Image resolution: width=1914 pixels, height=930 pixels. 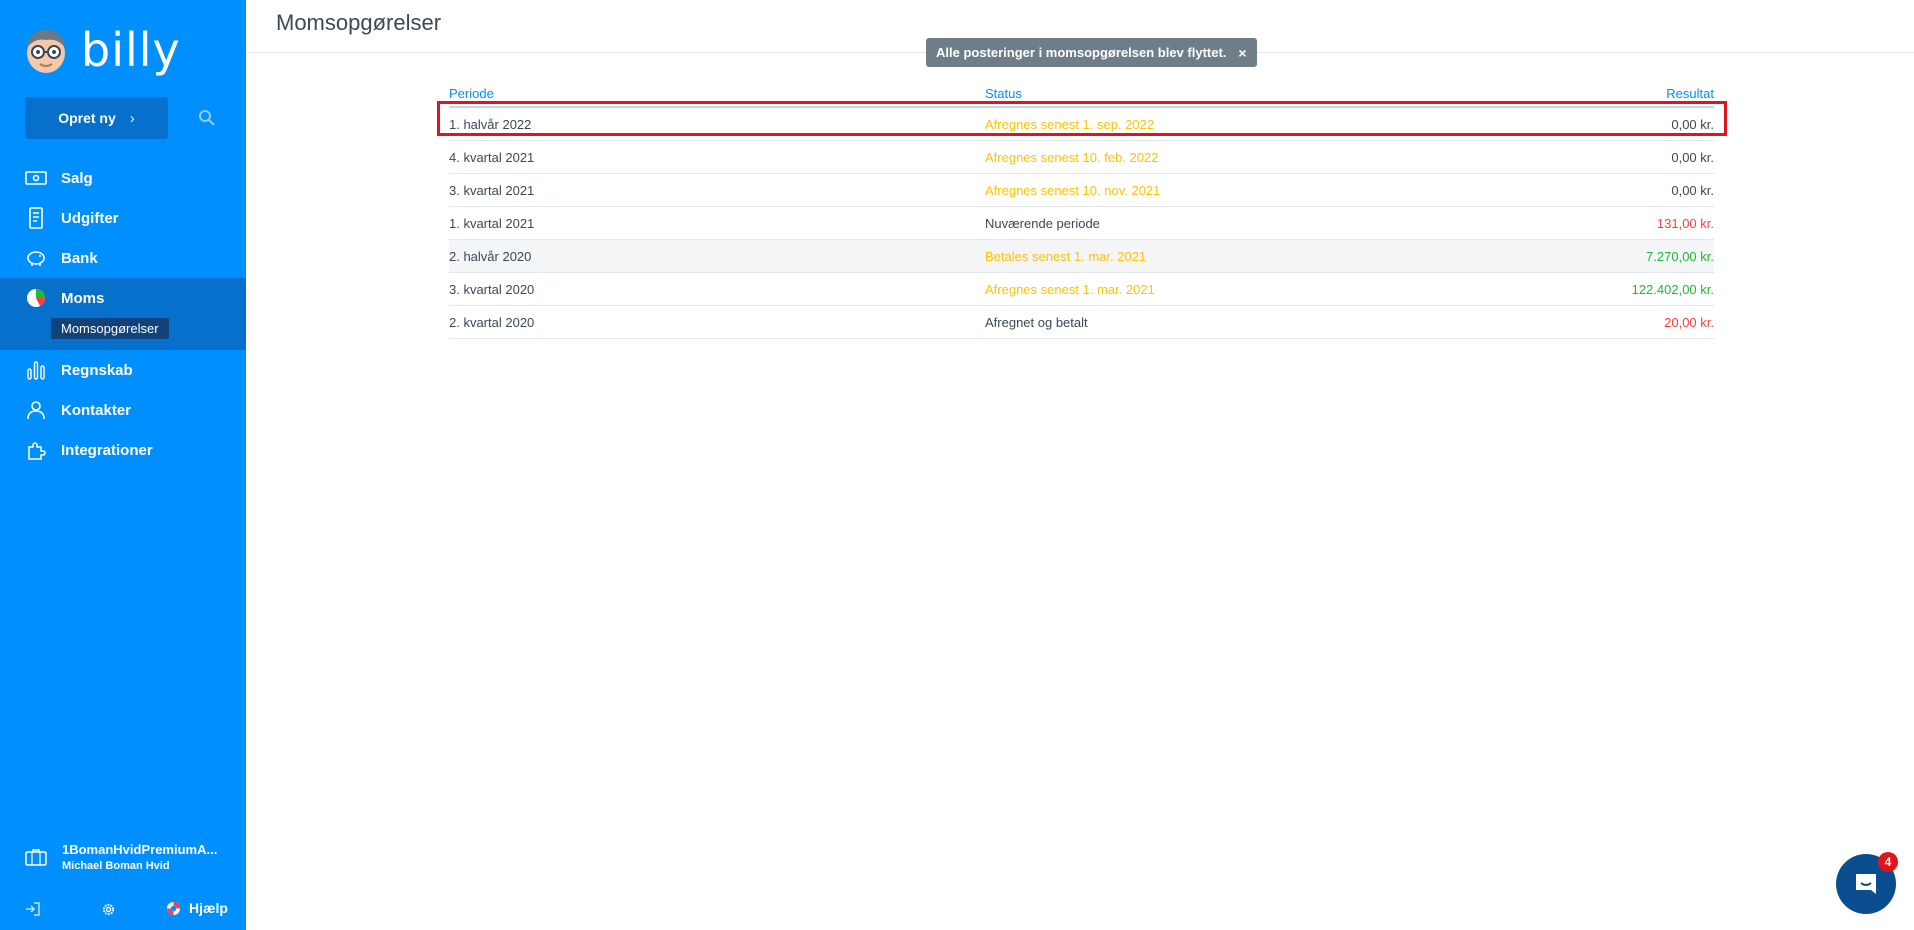 I want to click on lifebuoy-icon, so click(x=173, y=908).